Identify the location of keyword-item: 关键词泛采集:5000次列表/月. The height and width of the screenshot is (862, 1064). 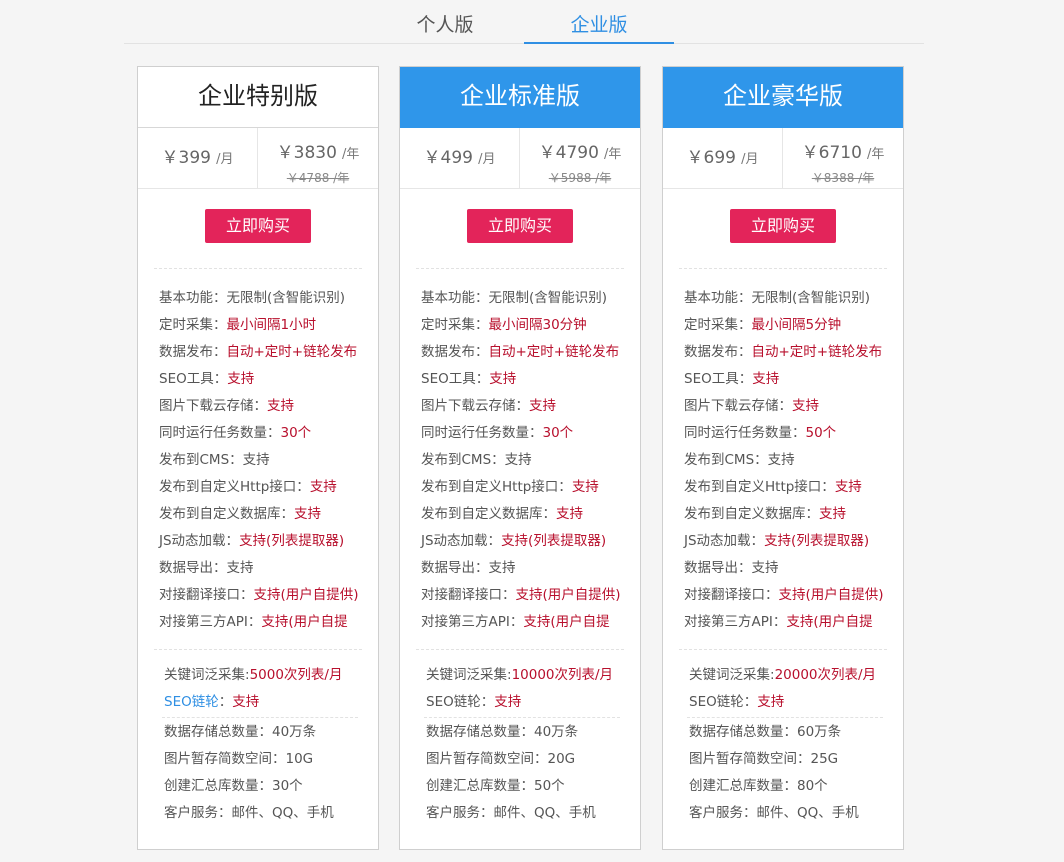
(271, 675).